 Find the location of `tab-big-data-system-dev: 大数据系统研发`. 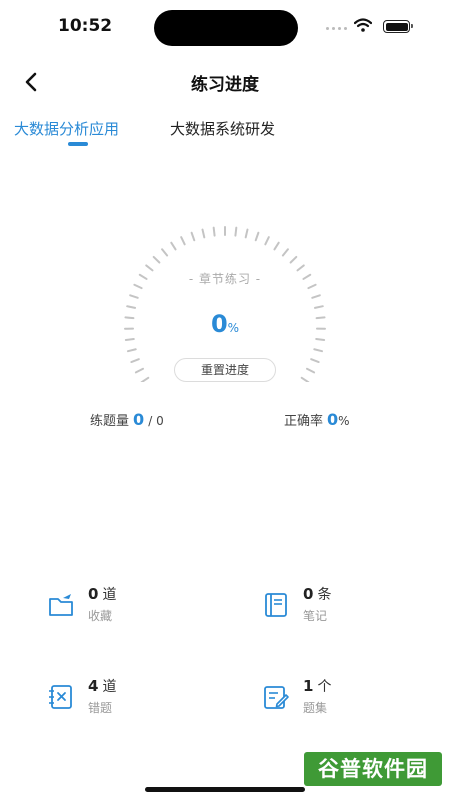

tab-big-data-system-dev: 大数据系统研发 is located at coordinates (222, 128).